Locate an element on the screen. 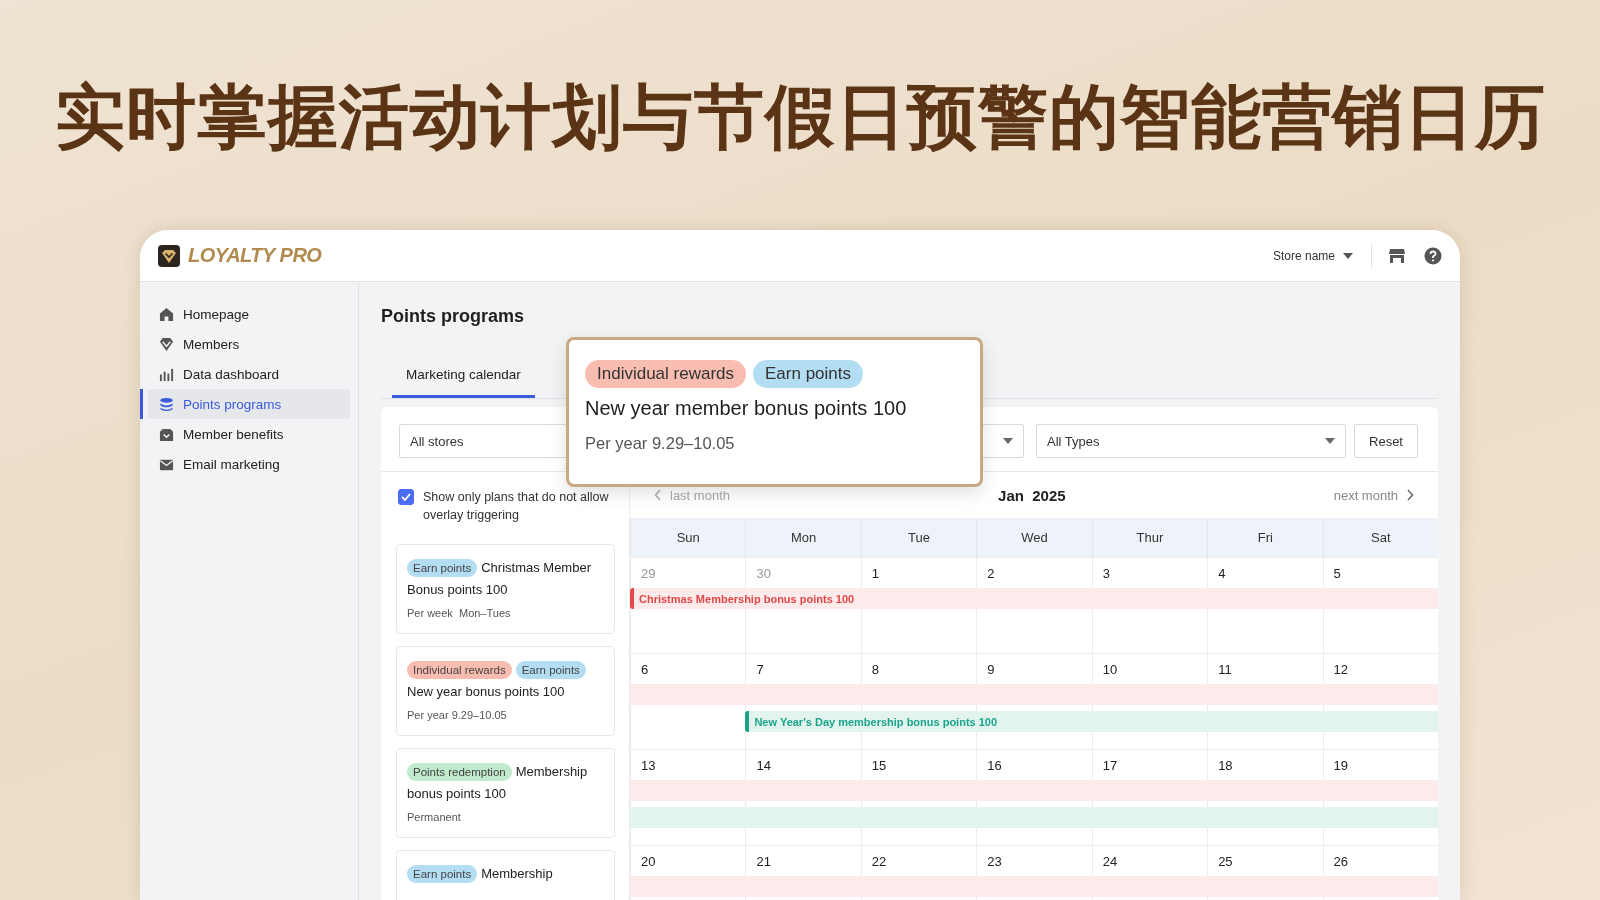 This screenshot has height=900, width=1600. weekday-label: Tue is located at coordinates (919, 537).